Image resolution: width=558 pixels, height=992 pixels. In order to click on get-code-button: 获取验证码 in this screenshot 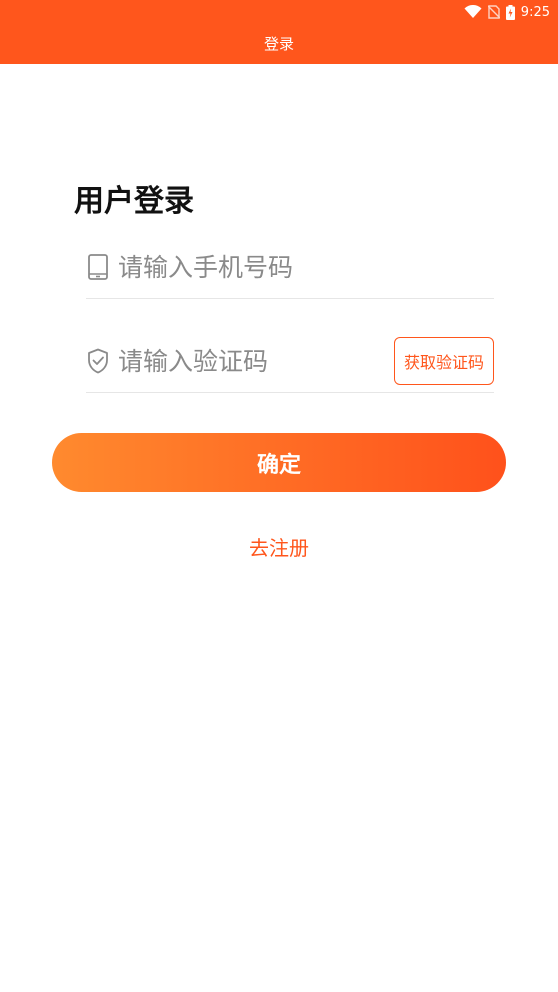, I will do `click(444, 361)`.